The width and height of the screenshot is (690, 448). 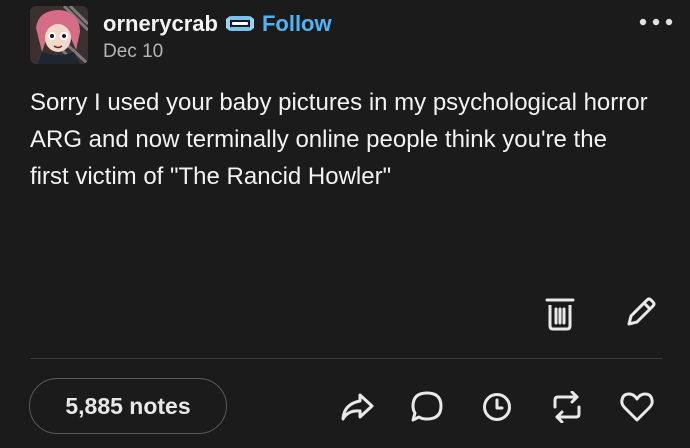 What do you see at coordinates (133, 51) in the screenshot?
I see `post-date: Dec 10` at bounding box center [133, 51].